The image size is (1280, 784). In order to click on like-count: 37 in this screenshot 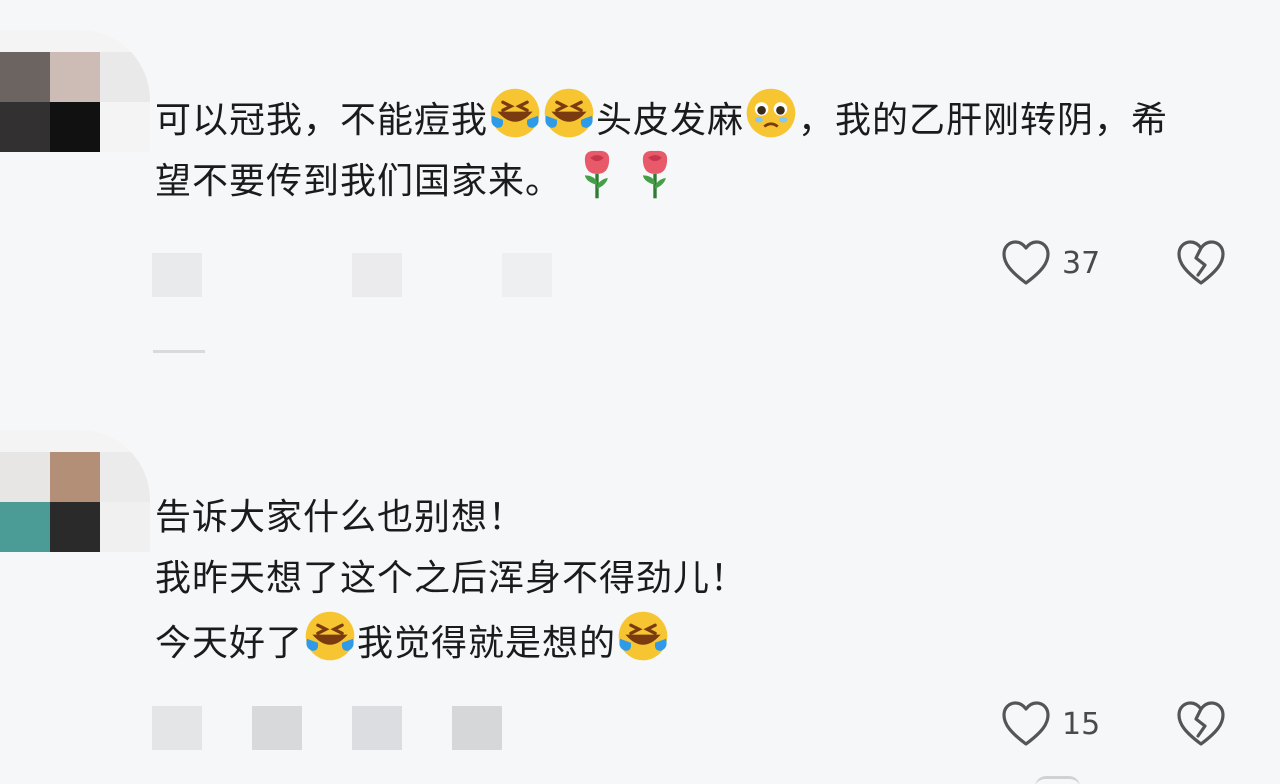, I will do `click(1081, 263)`.